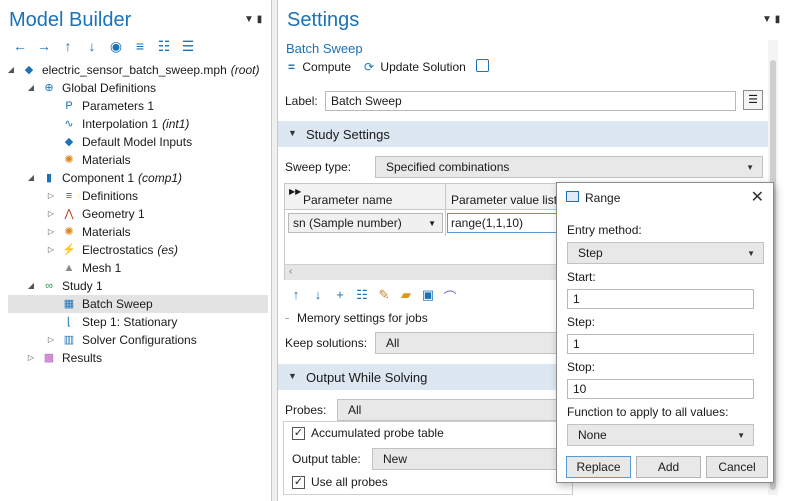 Image resolution: width=788 pixels, height=501 pixels. What do you see at coordinates (660, 389) in the screenshot?
I see `stop-input: 10` at bounding box center [660, 389].